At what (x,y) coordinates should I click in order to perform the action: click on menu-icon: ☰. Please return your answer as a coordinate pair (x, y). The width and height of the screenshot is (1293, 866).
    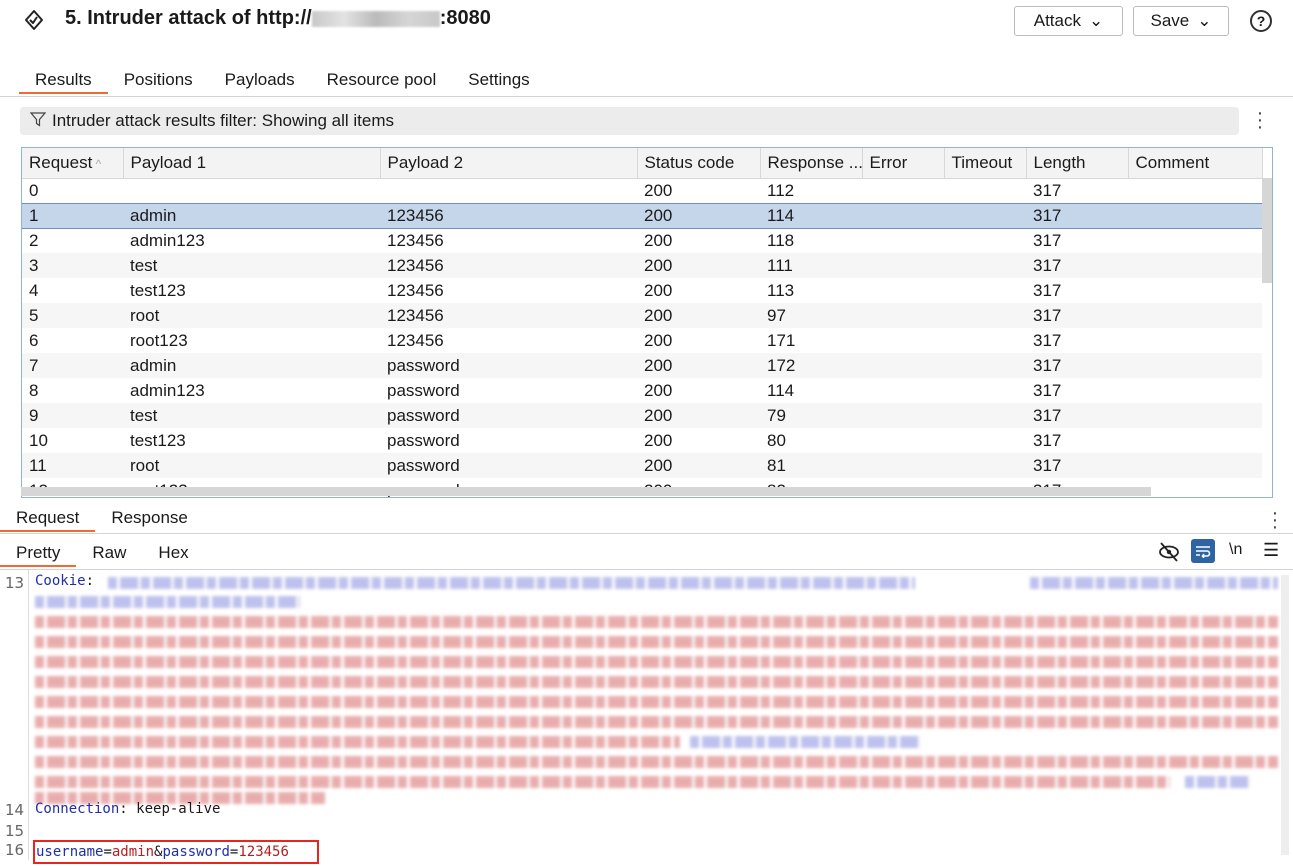
    Looking at the image, I should click on (1271, 550).